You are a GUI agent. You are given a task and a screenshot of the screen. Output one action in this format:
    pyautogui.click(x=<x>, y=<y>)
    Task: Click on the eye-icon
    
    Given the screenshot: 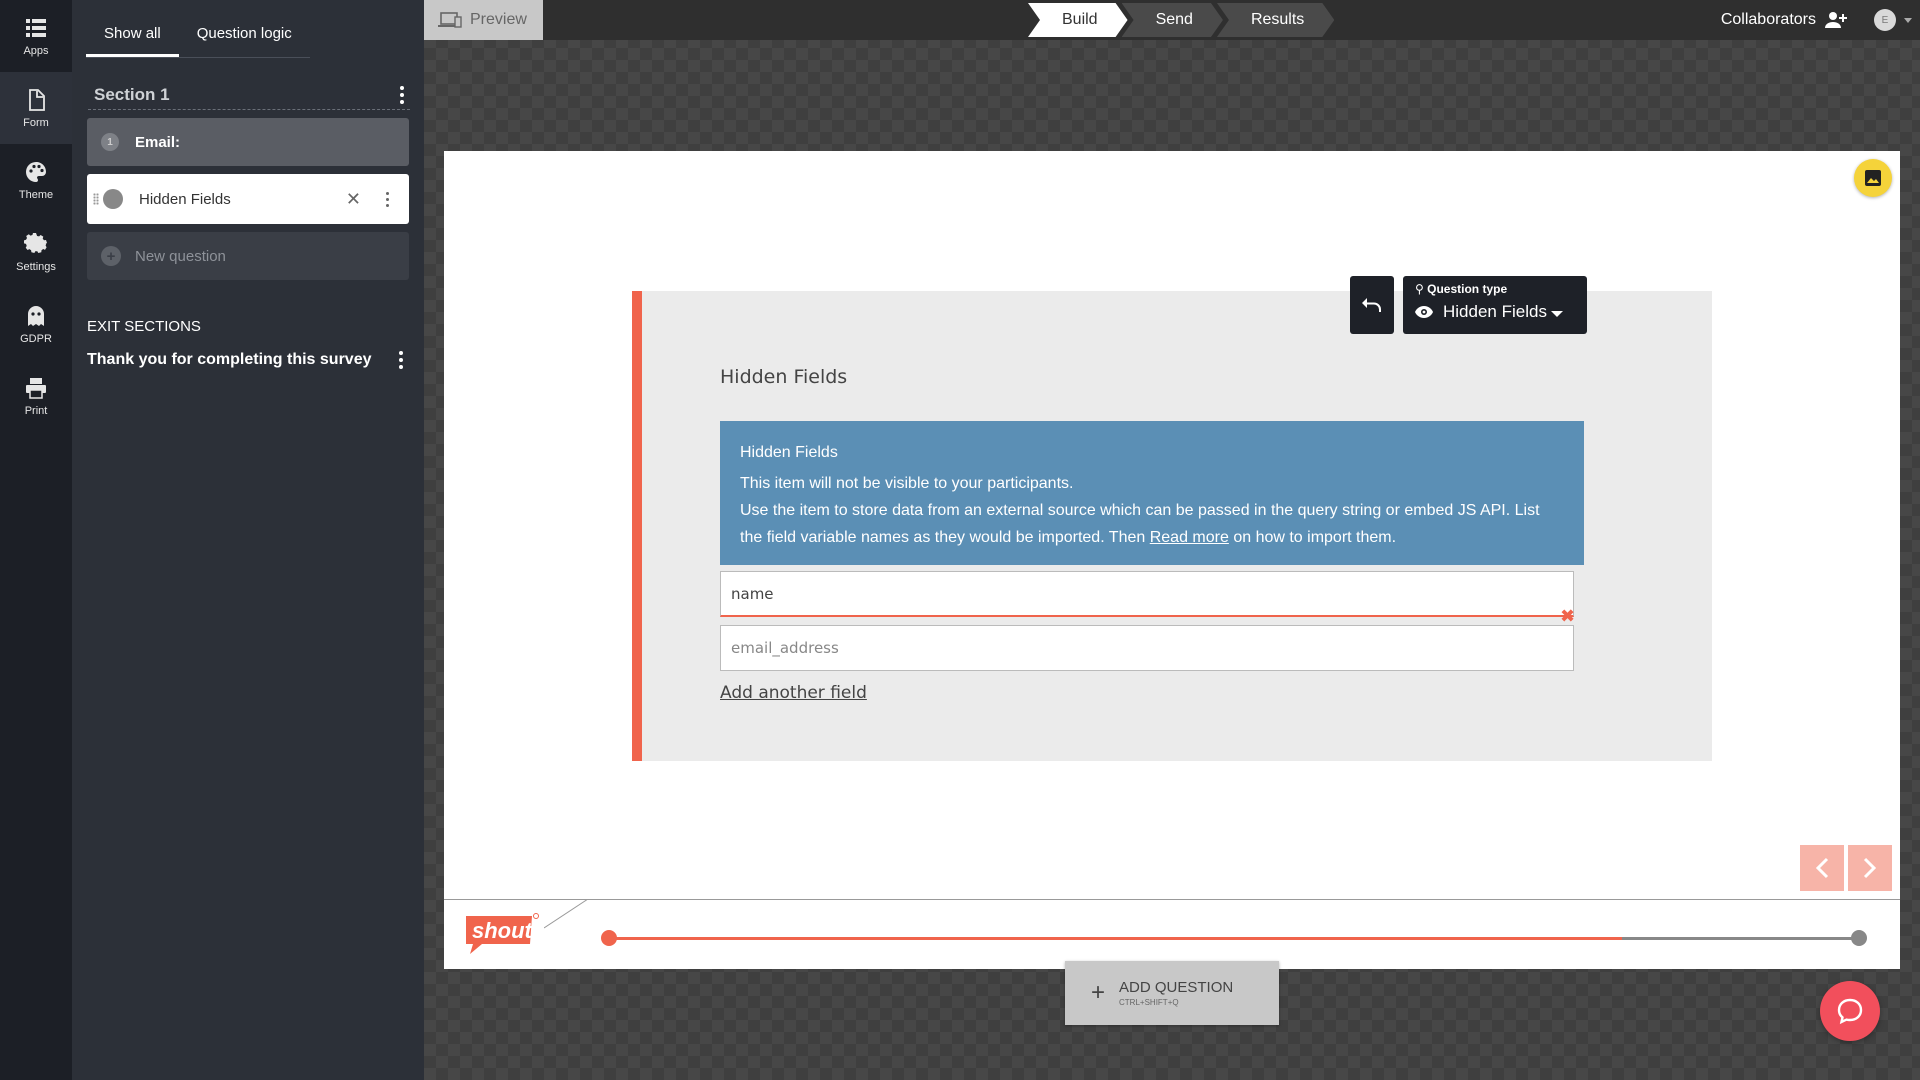 What is the action you would take?
    pyautogui.click(x=1424, y=312)
    